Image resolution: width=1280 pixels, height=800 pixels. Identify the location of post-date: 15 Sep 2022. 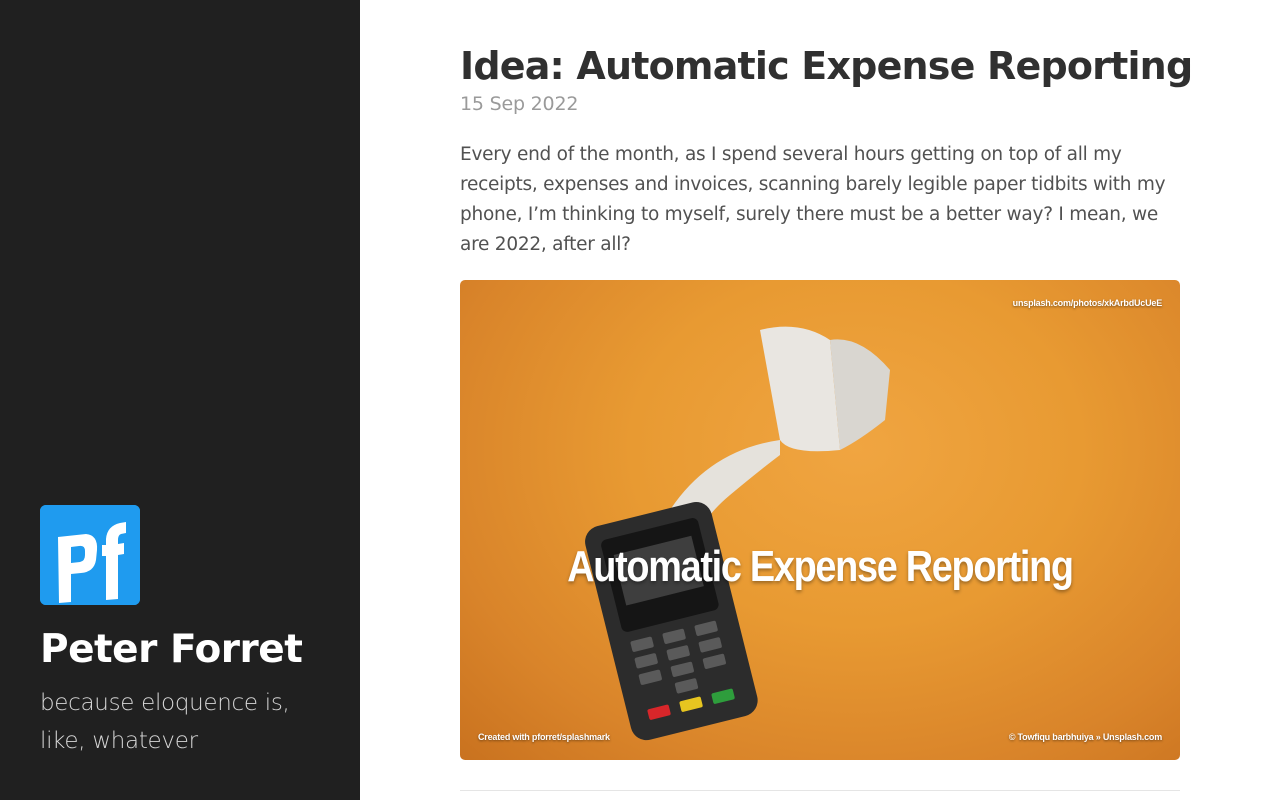
(519, 104).